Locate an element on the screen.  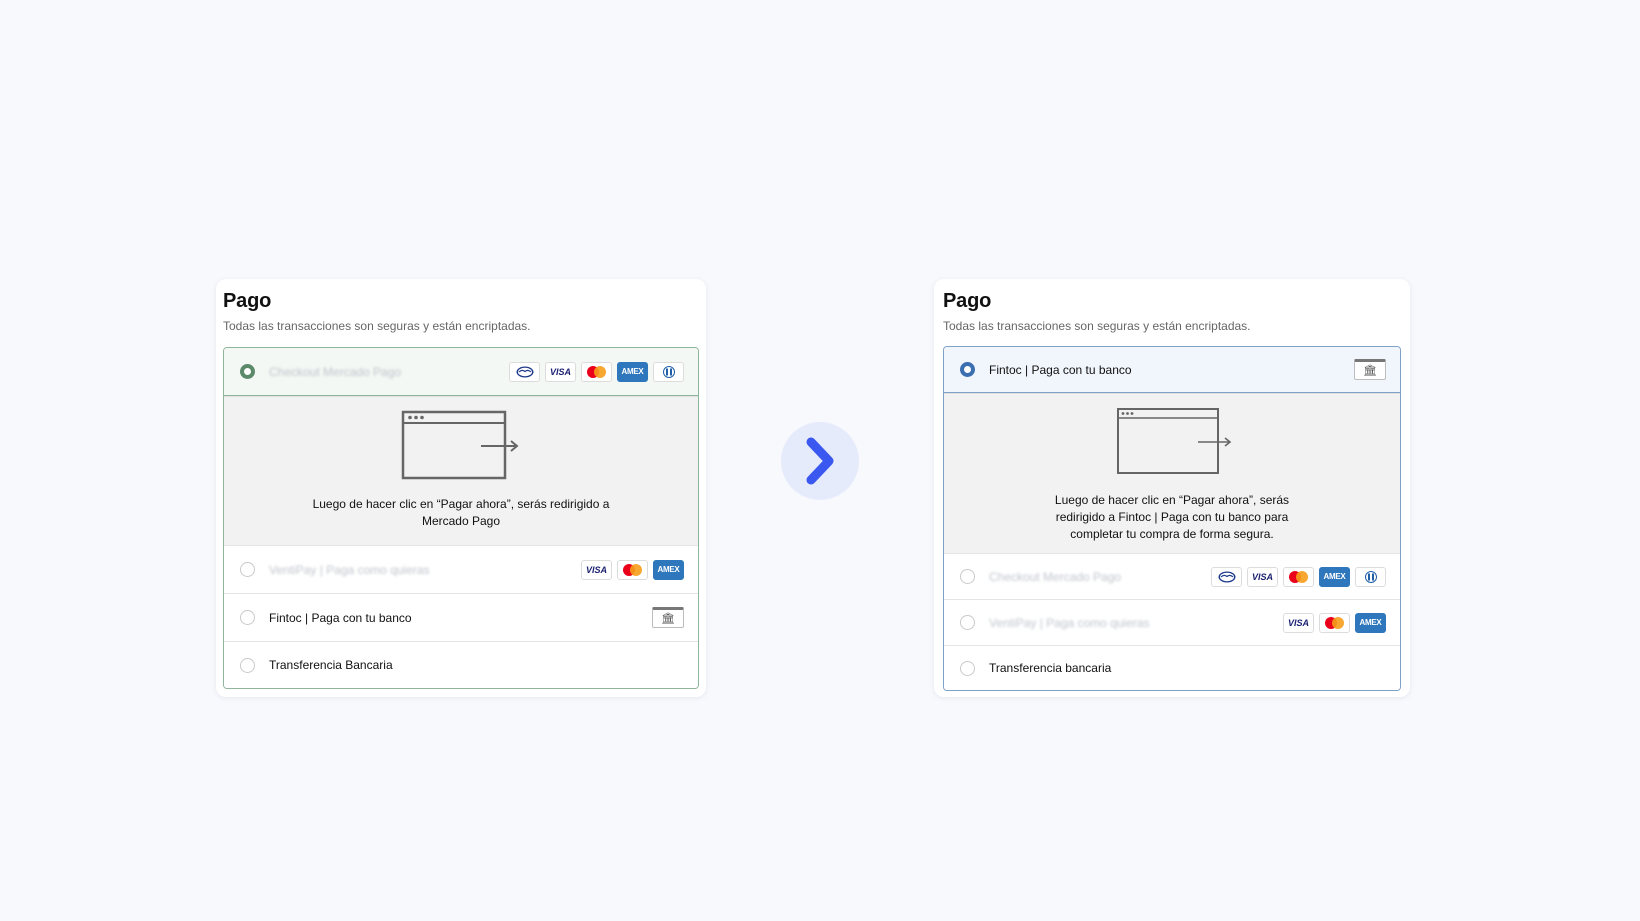
next-arrow-button is located at coordinates (820, 461).